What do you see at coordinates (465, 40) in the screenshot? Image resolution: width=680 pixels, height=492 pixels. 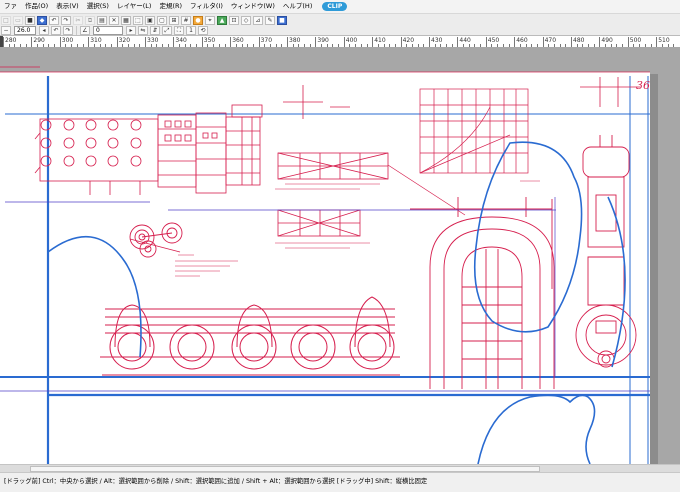 I see `ruler-label: 440` at bounding box center [465, 40].